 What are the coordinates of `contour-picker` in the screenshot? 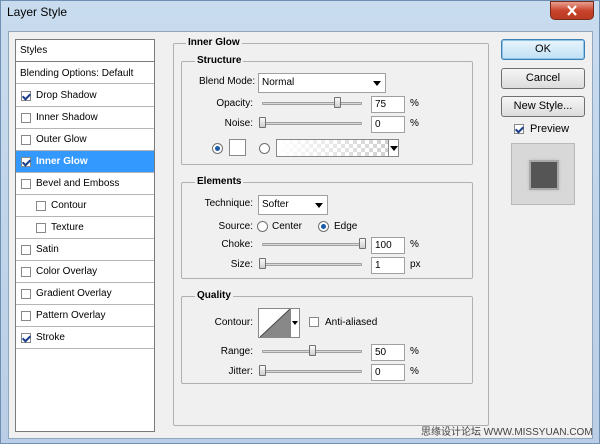 It's located at (279, 323).